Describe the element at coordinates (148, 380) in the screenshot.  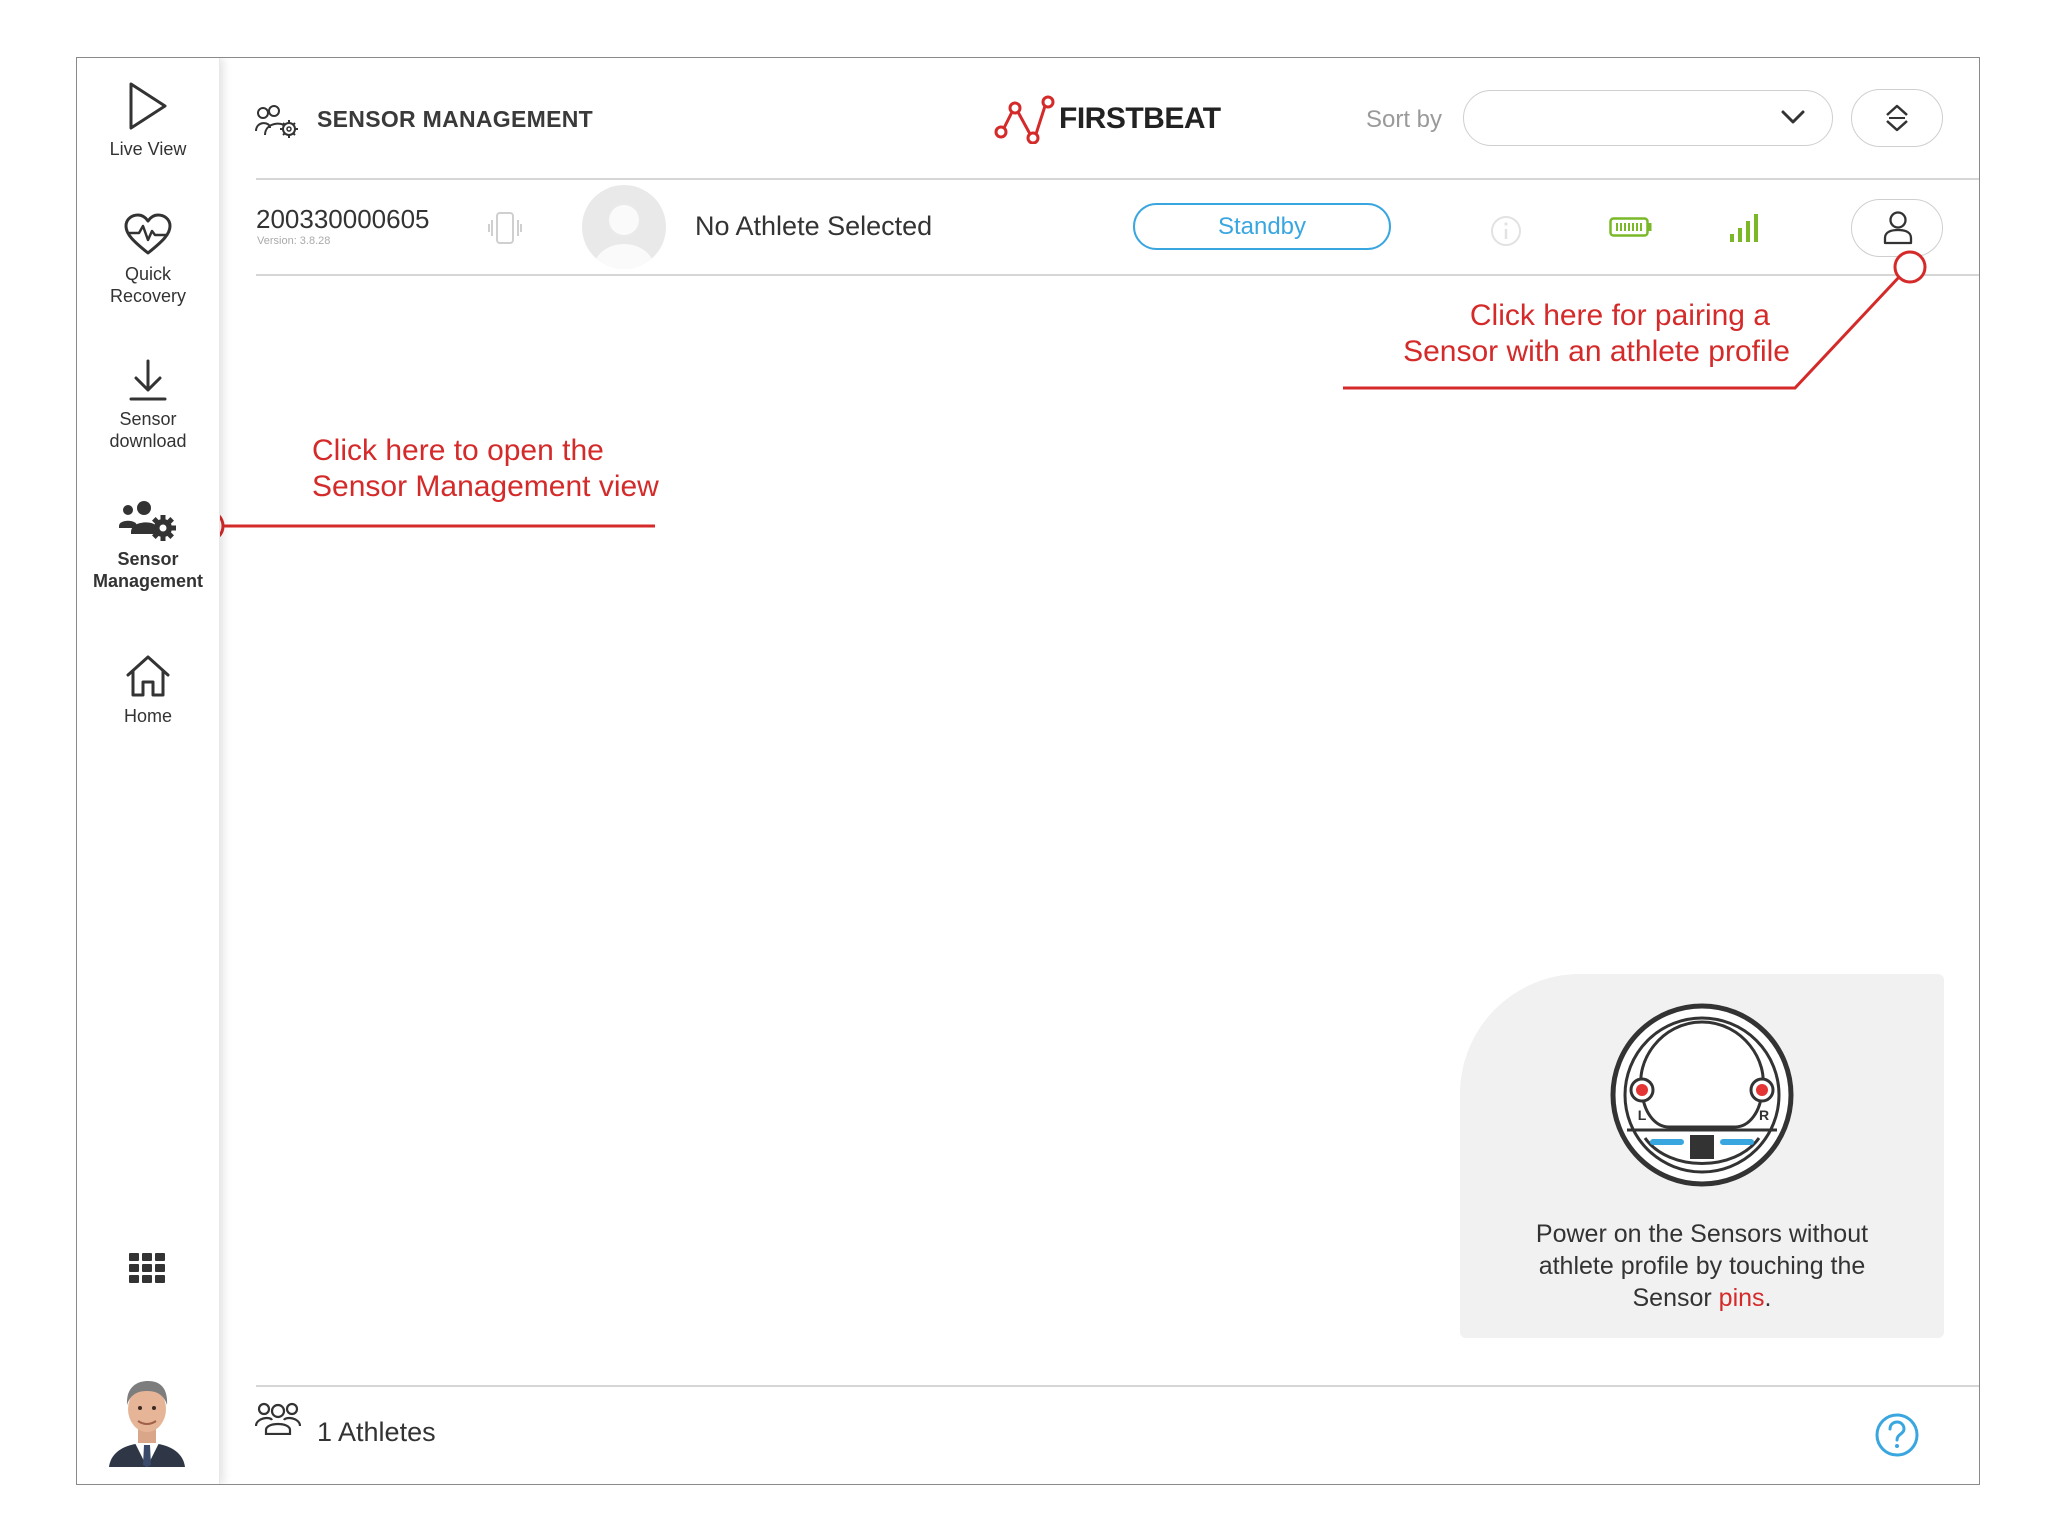
I see `download-icon` at that location.